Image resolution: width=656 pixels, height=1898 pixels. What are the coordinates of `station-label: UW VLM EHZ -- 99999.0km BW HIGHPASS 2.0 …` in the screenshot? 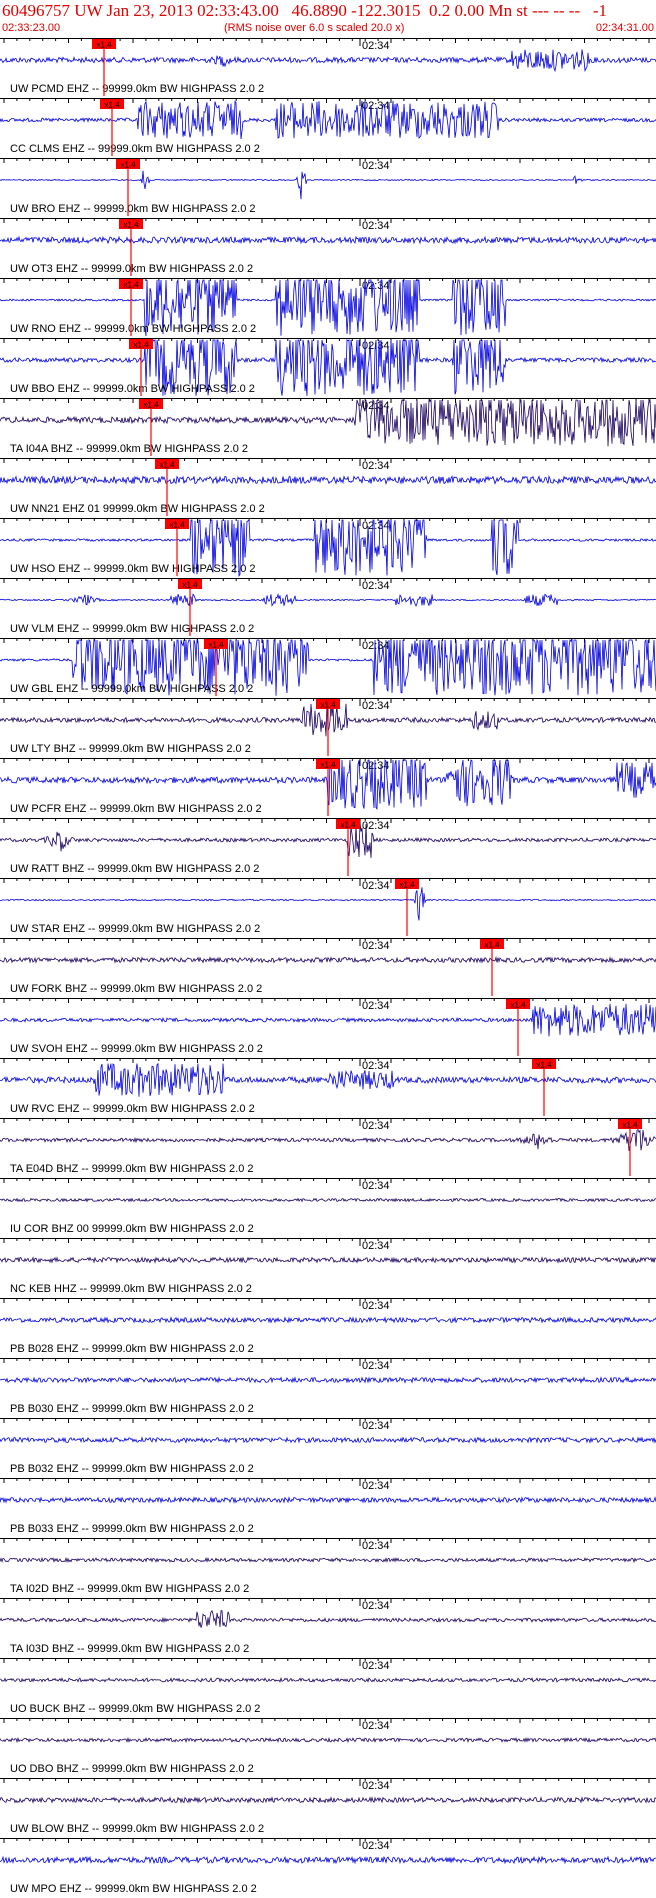 It's located at (132, 629).